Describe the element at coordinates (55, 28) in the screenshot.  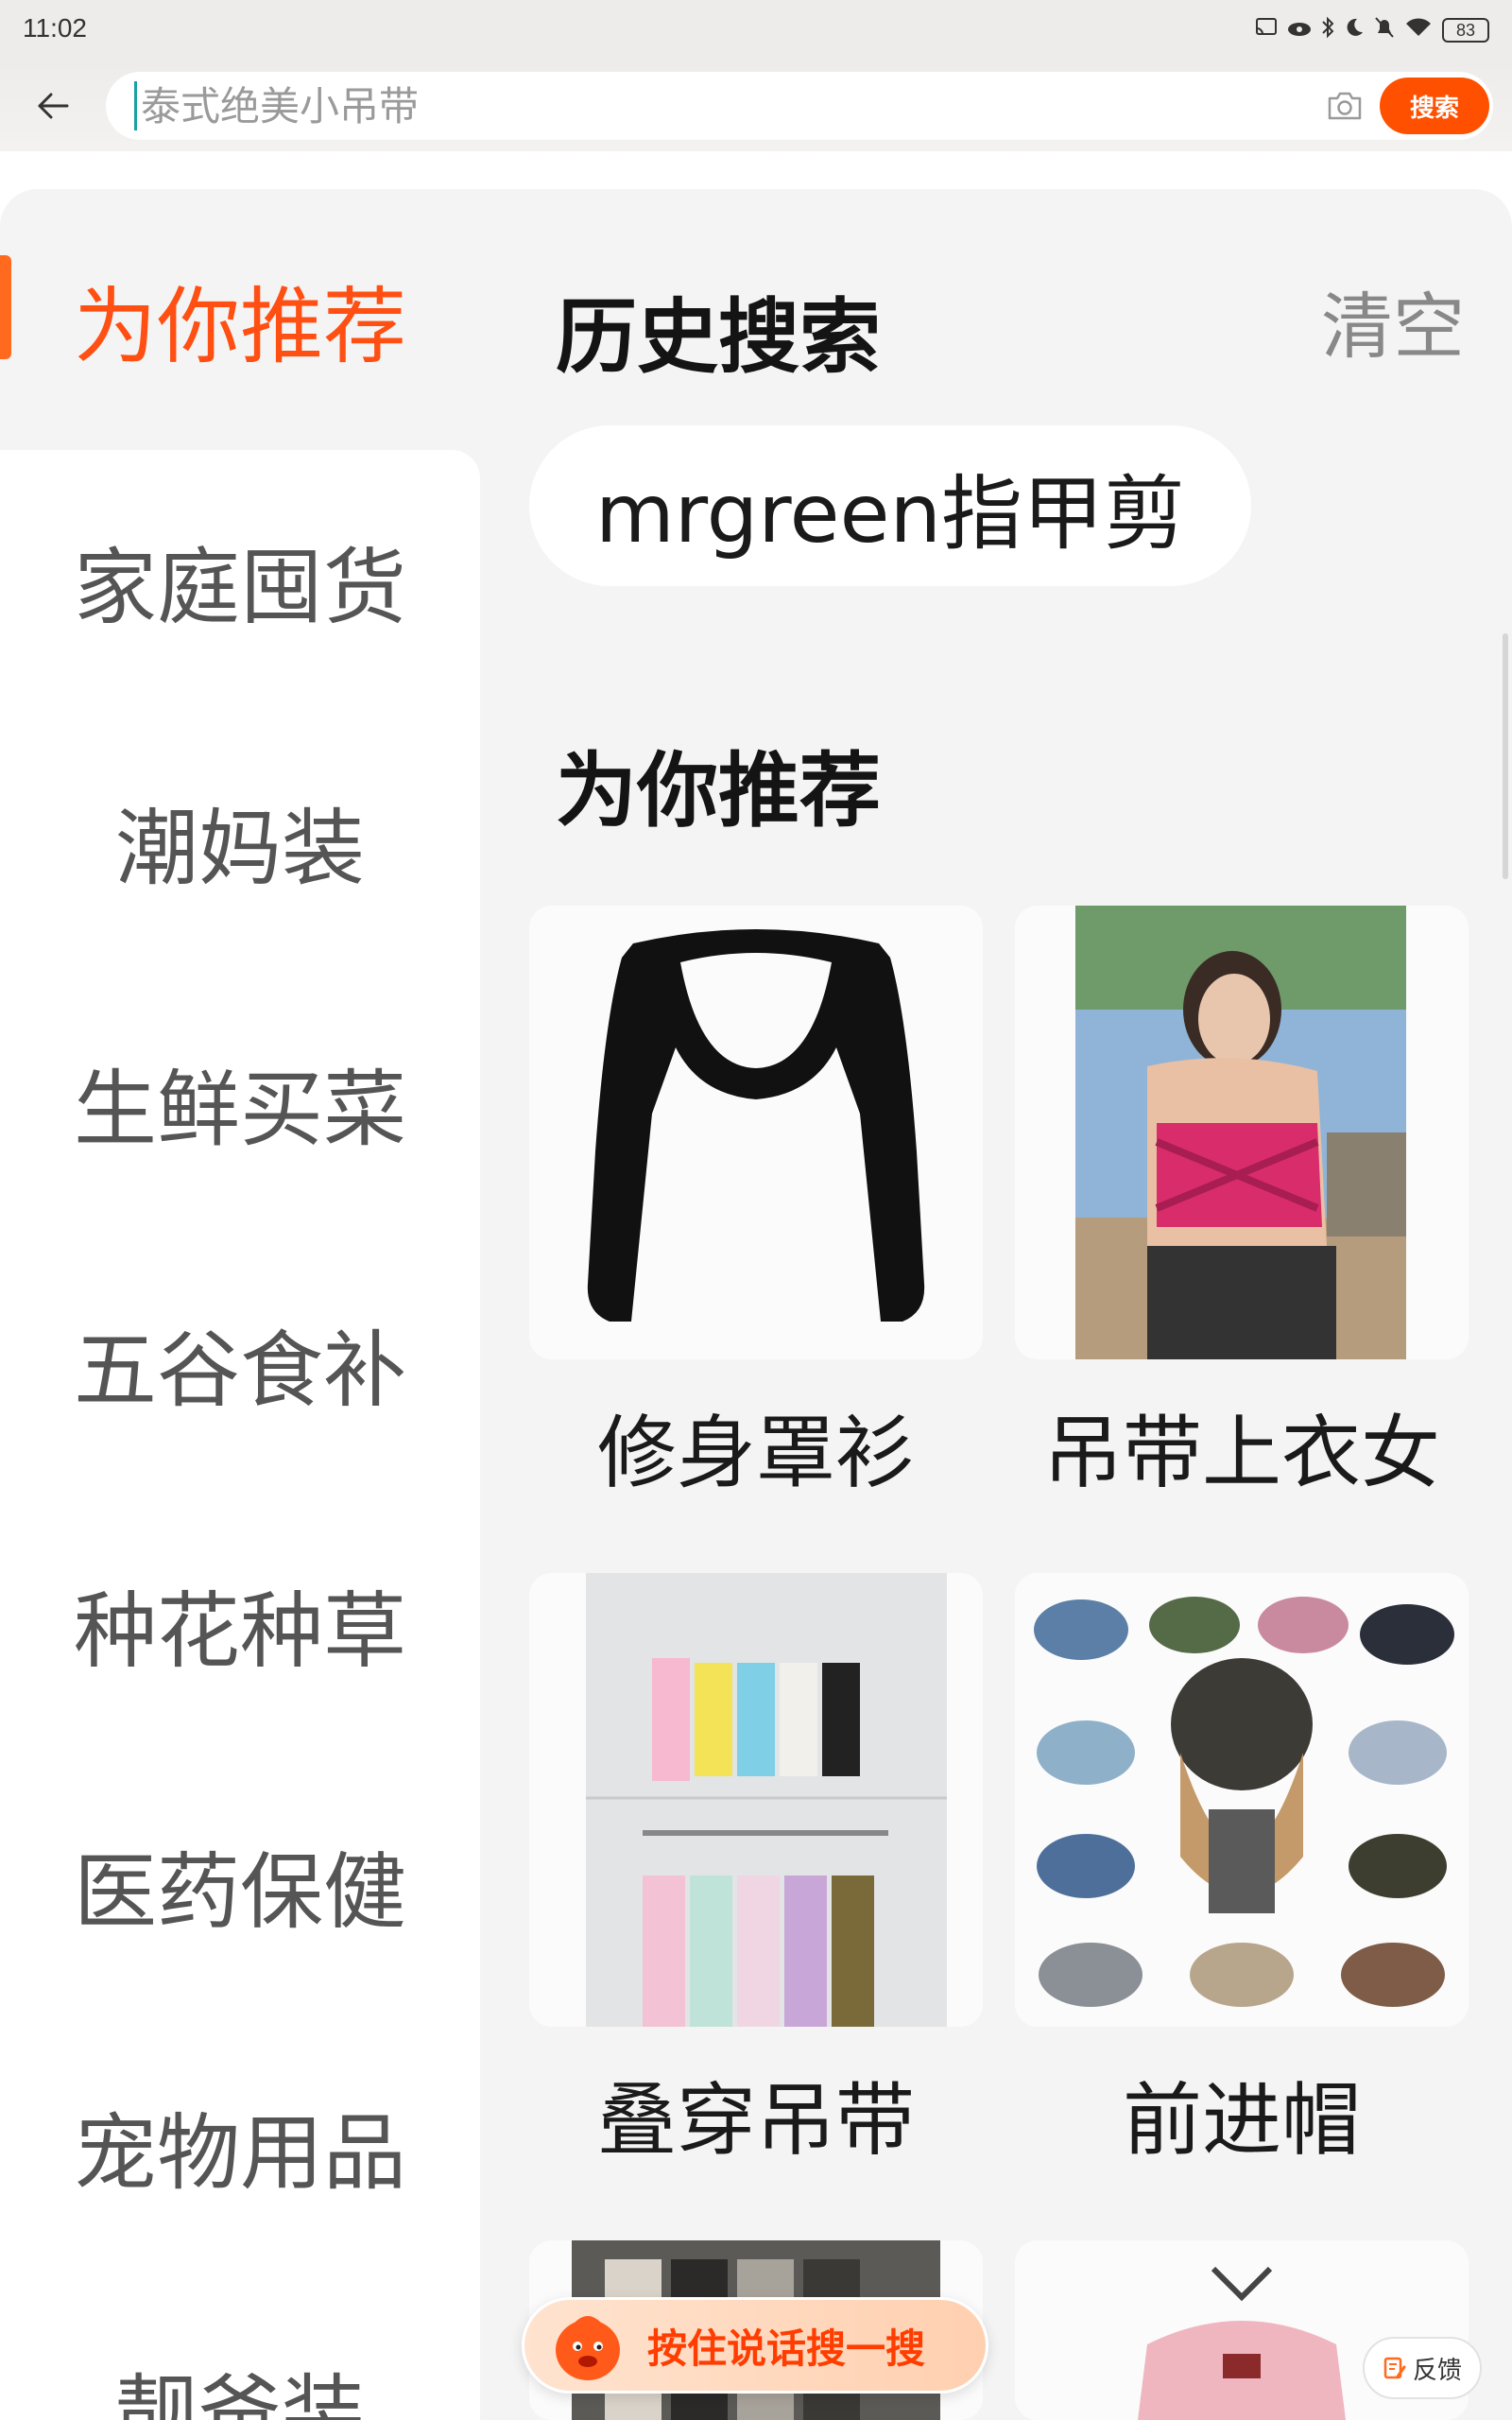
I see `status-time: 11:02` at that location.